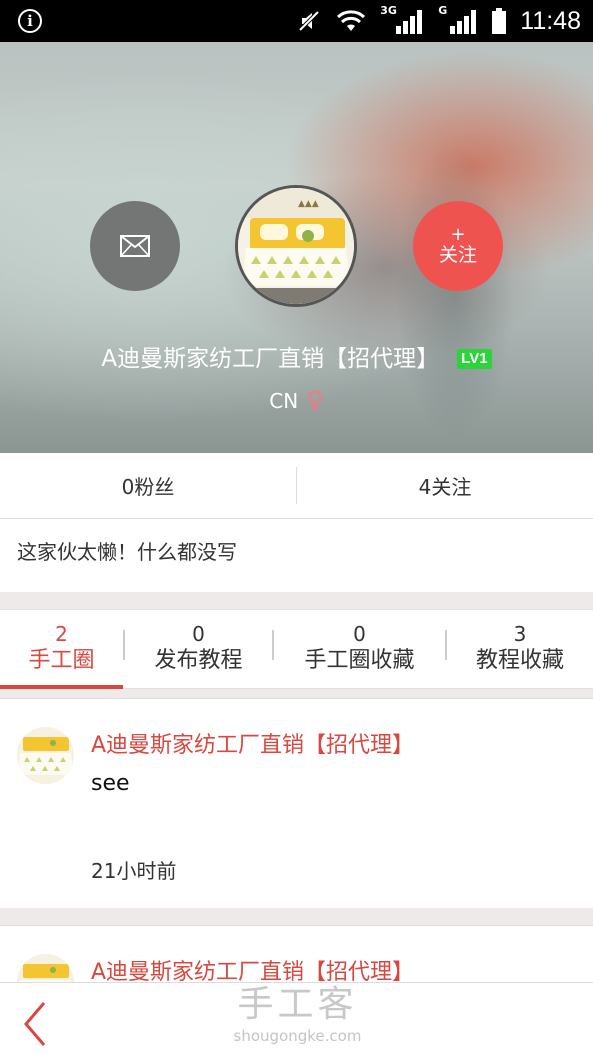 This screenshot has height=1054, width=593. I want to click on signal-3g-icon: 3G, so click(402, 19).